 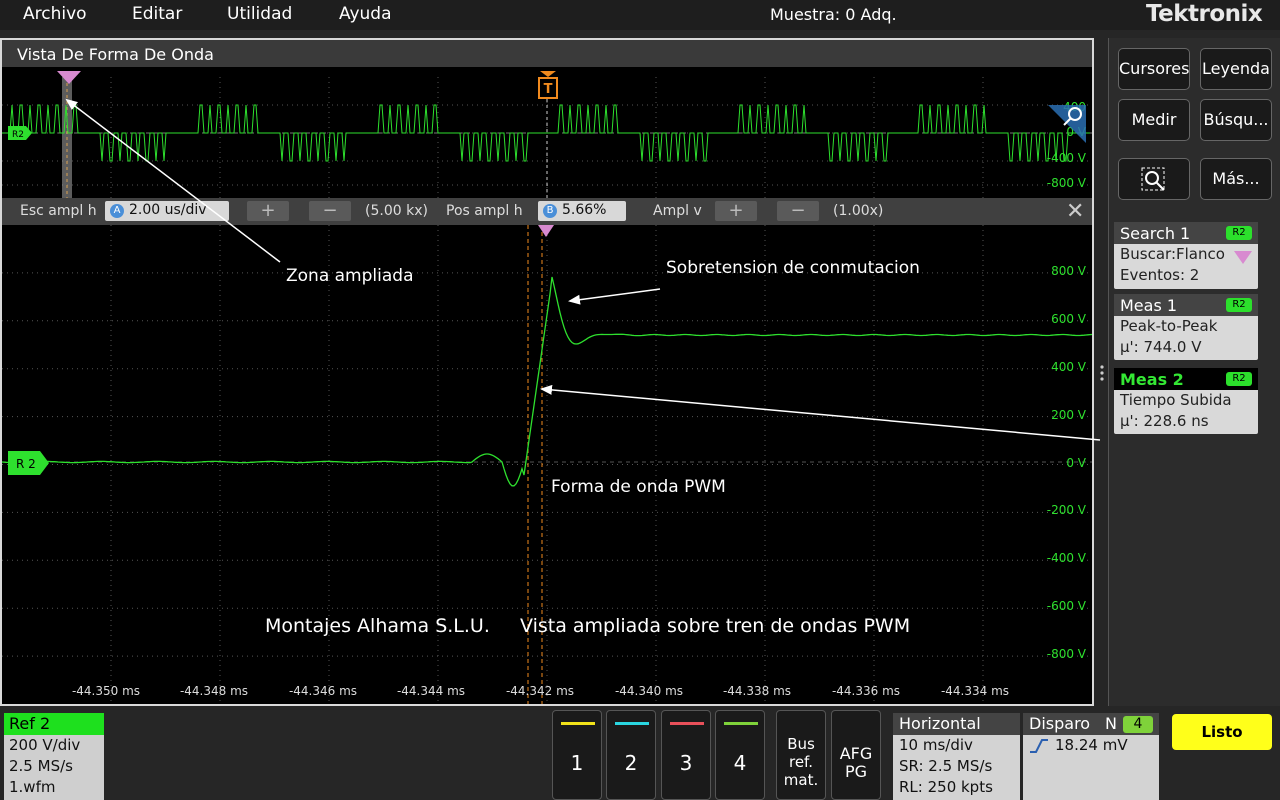 I want to click on zoomed-time-label: -44.344 ms, so click(x=431, y=691).